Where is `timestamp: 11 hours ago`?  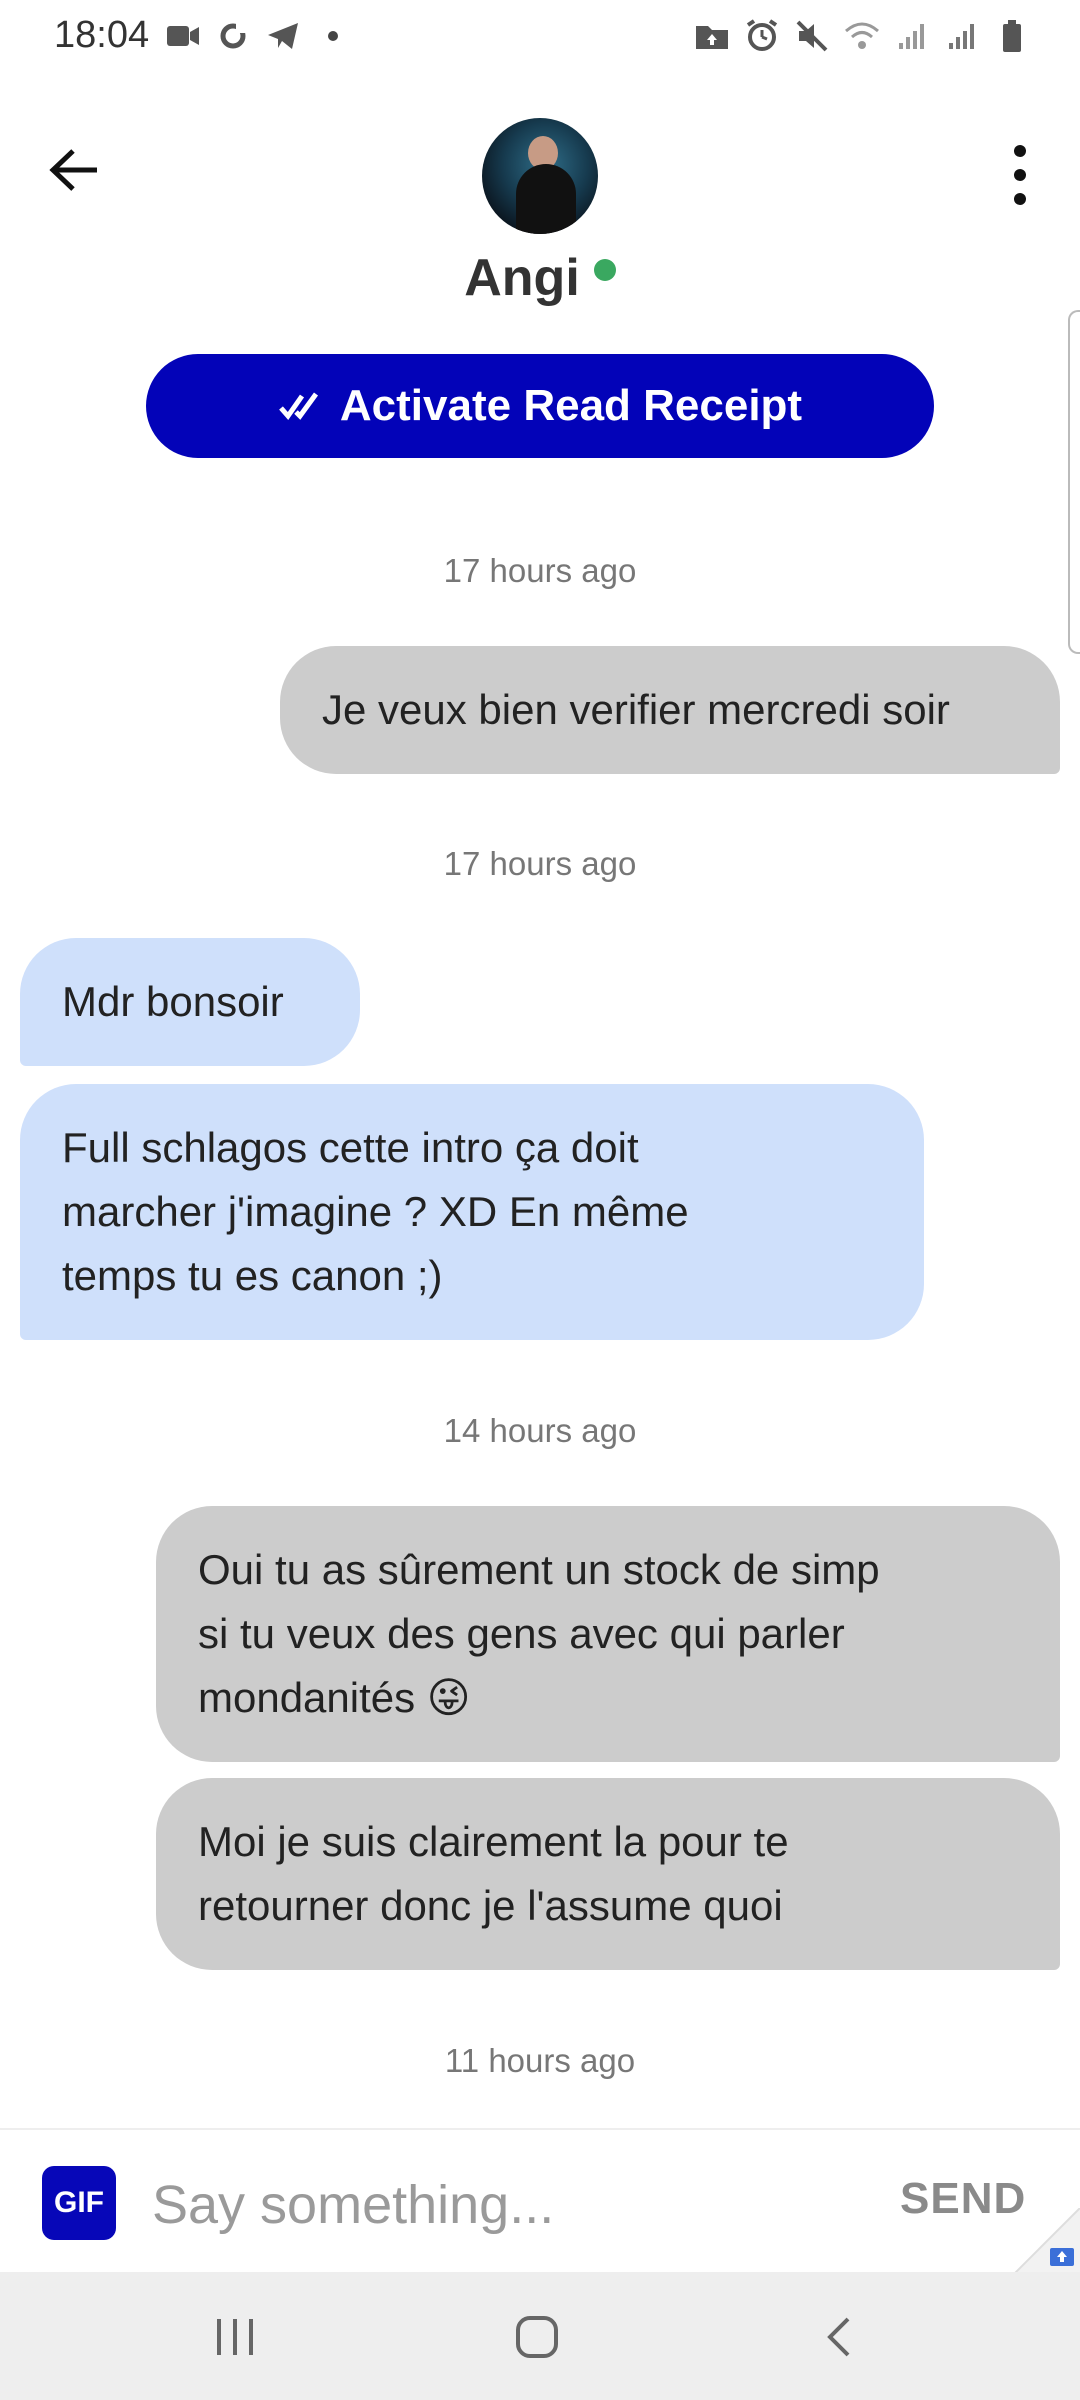 timestamp: 11 hours ago is located at coordinates (540, 2060).